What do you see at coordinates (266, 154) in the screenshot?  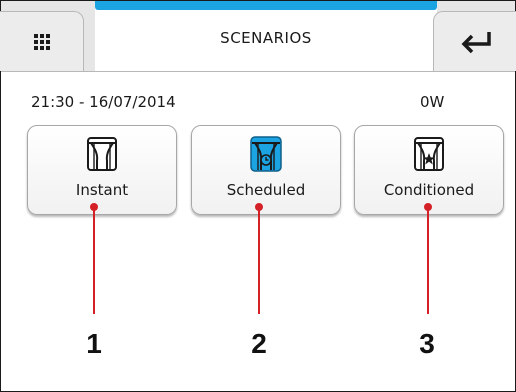 I see `curtain-clock-icon` at bounding box center [266, 154].